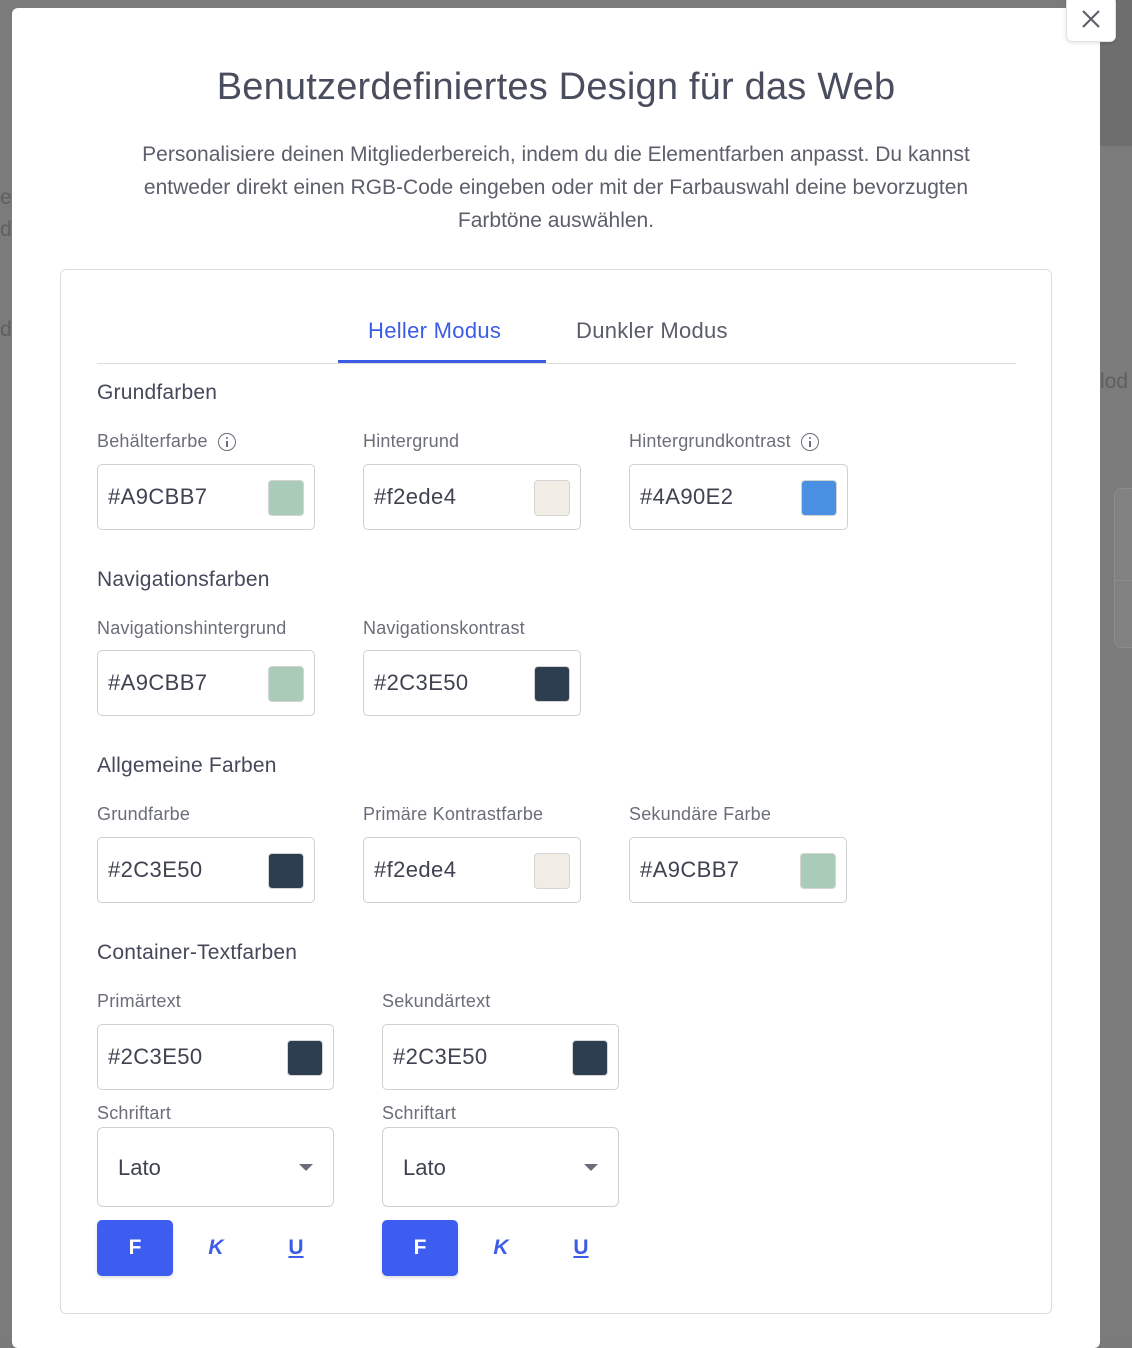  Describe the element at coordinates (472, 683) in the screenshot. I see `navigation-contrast-input: #2C3E50` at that location.